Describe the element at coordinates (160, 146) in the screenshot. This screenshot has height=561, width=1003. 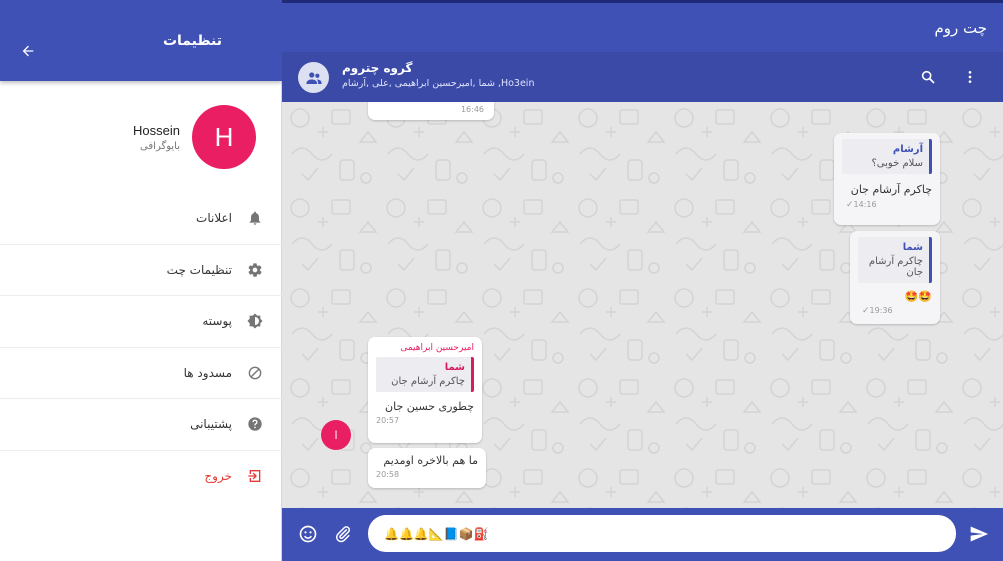
I see `profile-bio: بایوگرافی` at that location.